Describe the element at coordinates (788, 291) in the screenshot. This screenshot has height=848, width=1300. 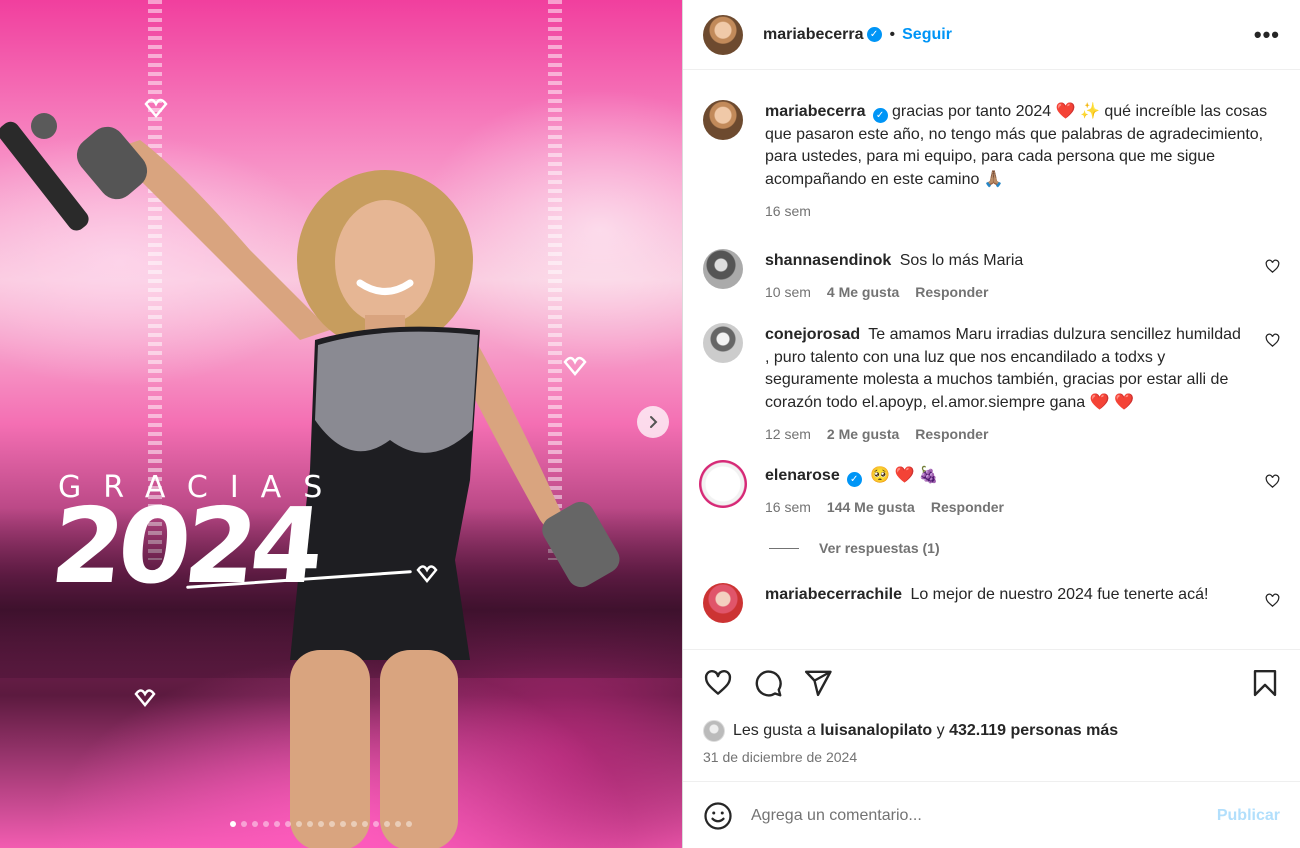
I see `comment-time: 10 sem` at that location.